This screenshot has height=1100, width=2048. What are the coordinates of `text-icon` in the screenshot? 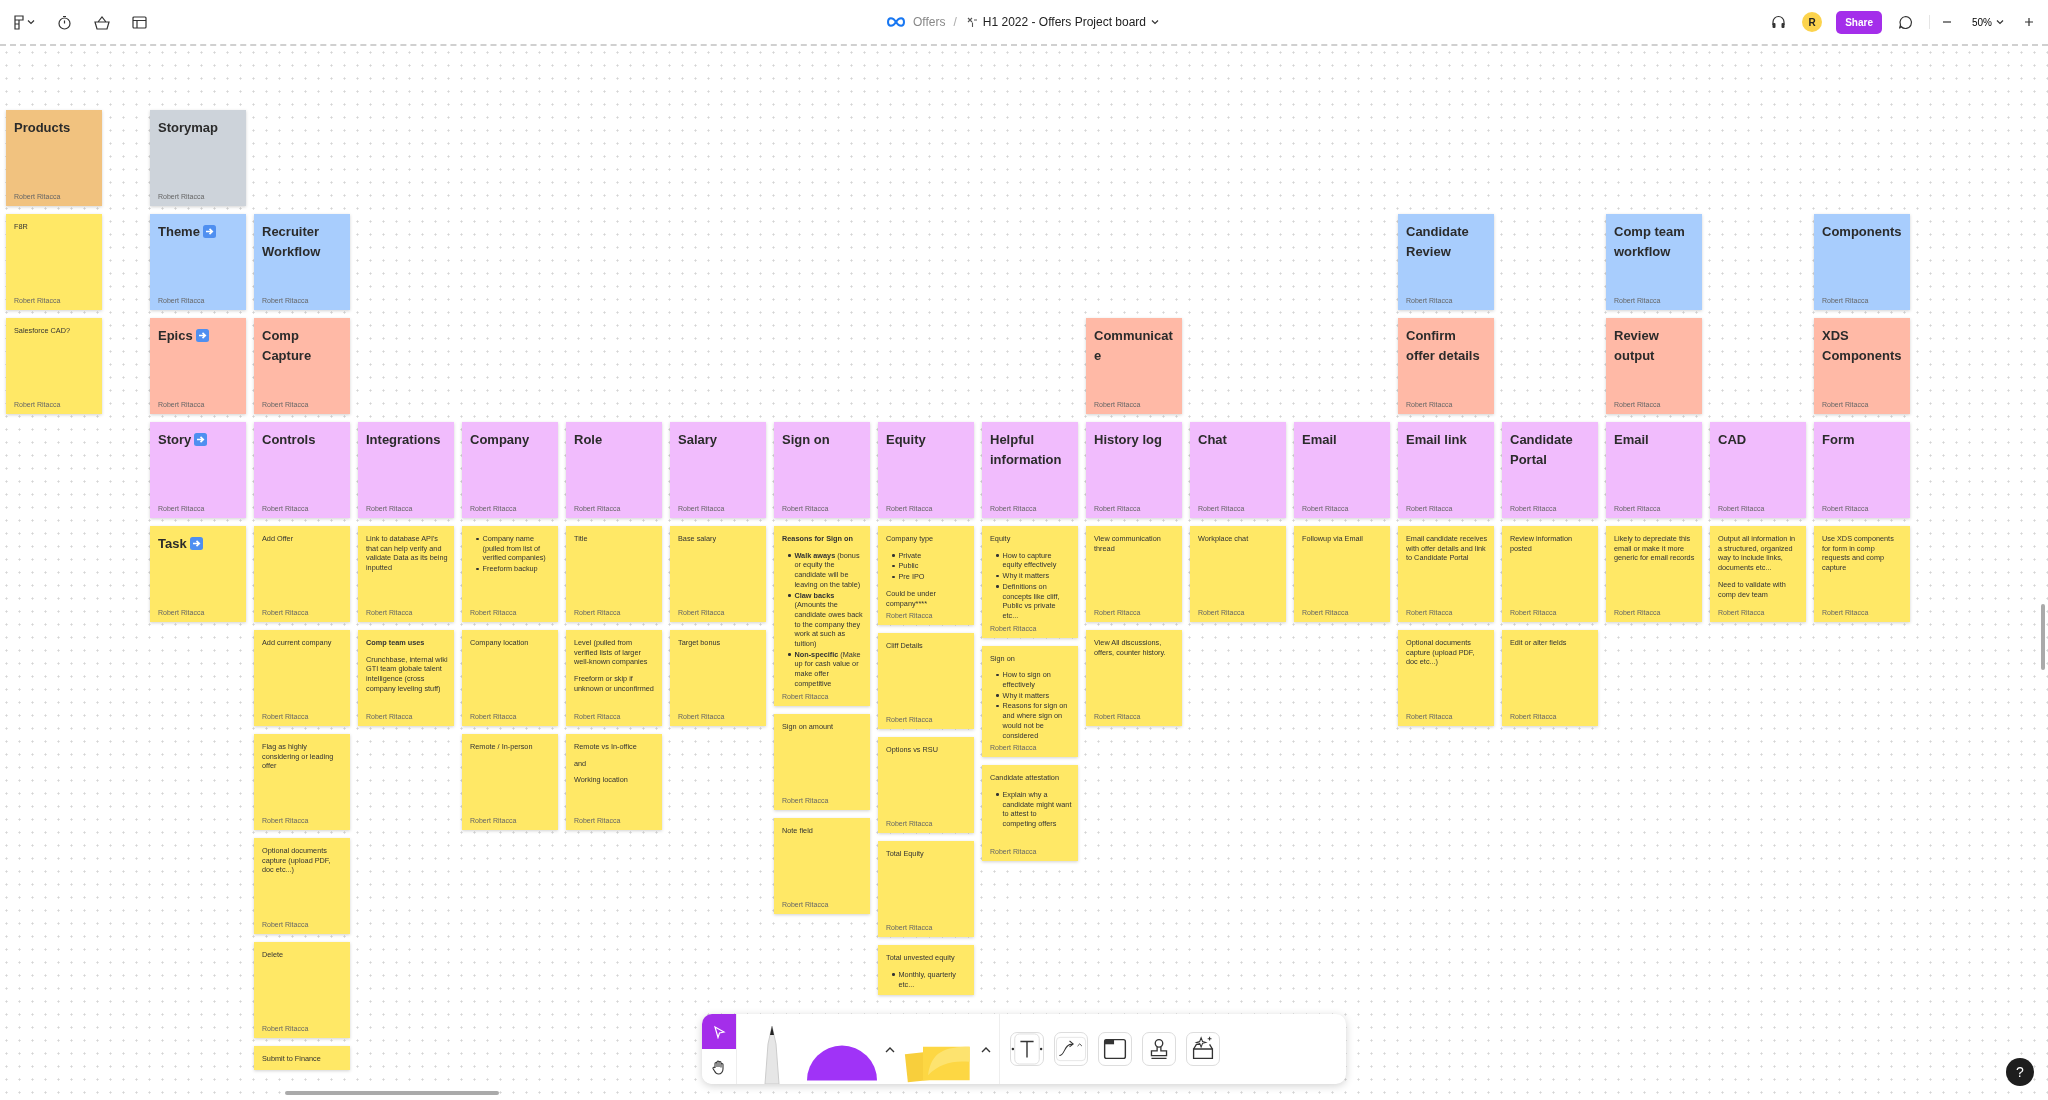 It's located at (1027, 1049).